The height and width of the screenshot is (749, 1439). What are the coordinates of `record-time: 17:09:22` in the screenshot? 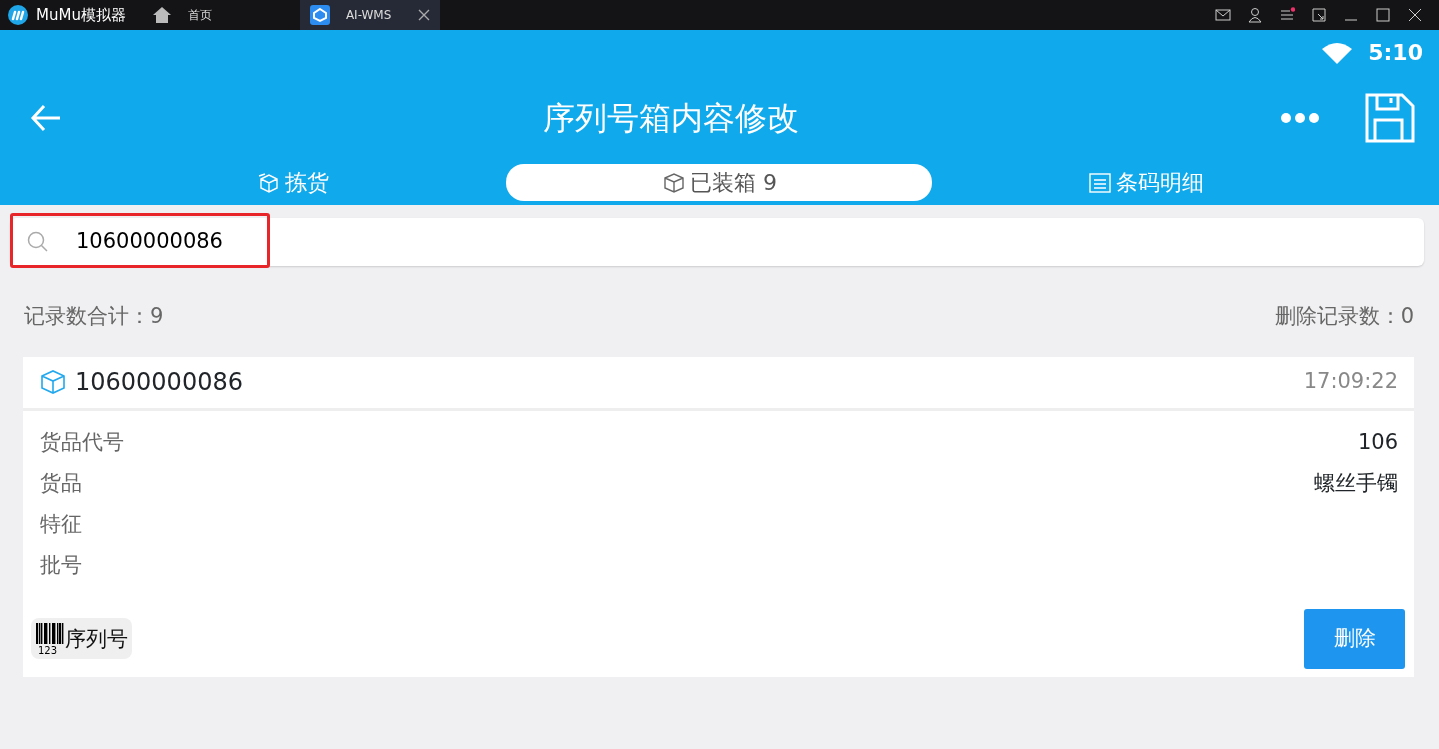 It's located at (1350, 382).